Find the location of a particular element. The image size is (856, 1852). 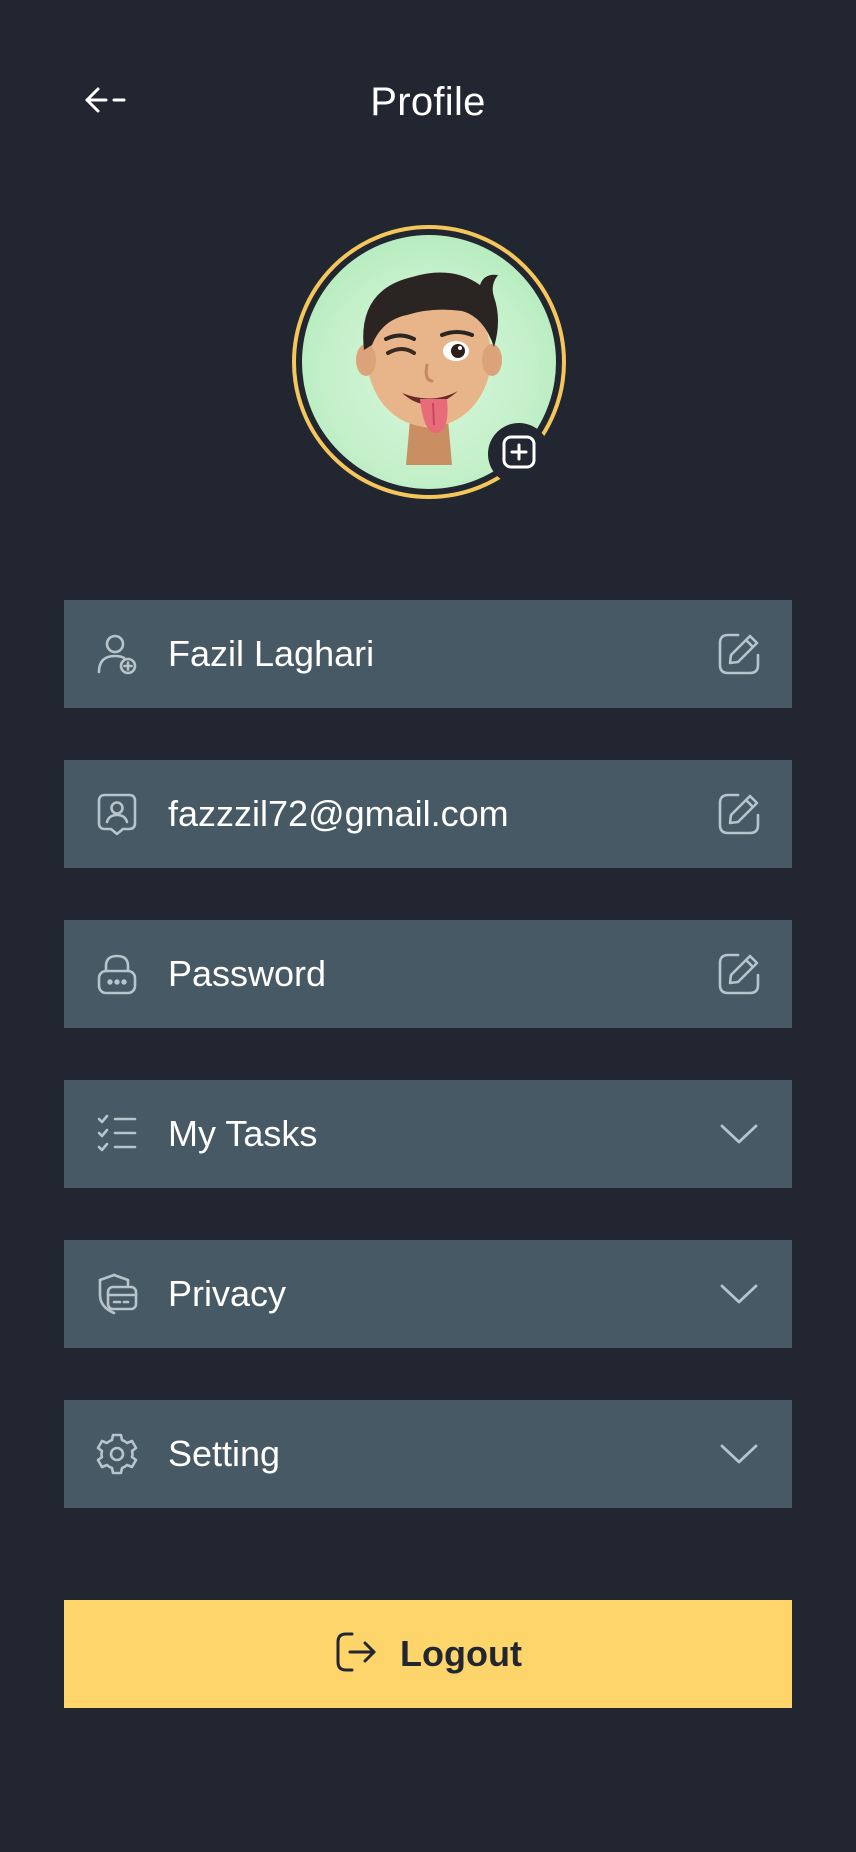

gear-icon is located at coordinates (117, 1454).